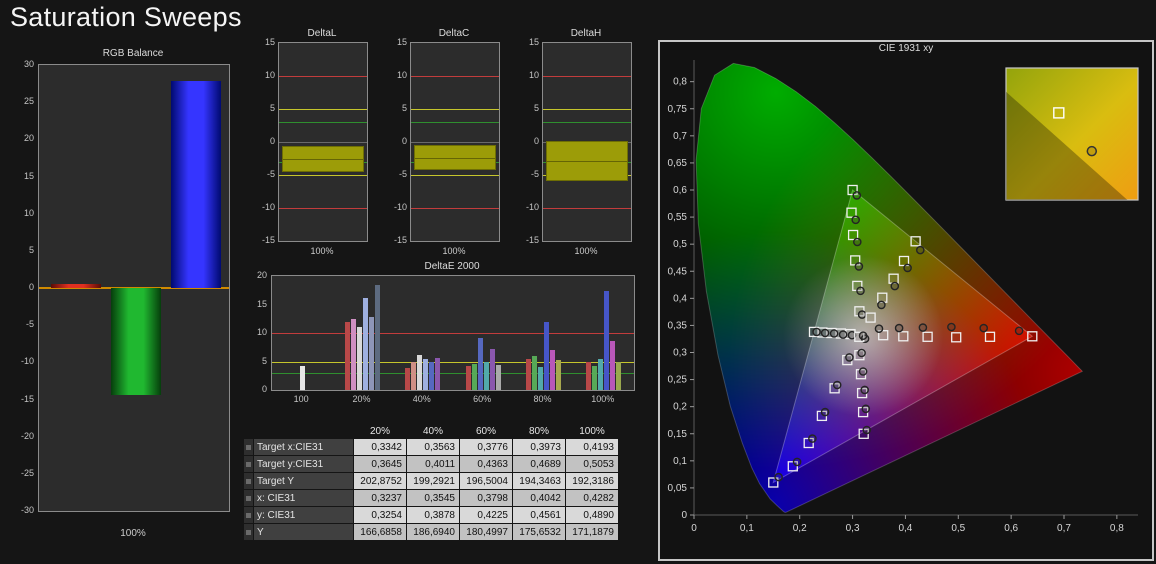 Image resolution: width=1156 pixels, height=564 pixels. Describe the element at coordinates (380, 464) in the screenshot. I see `table-cell: 0,3645` at that location.